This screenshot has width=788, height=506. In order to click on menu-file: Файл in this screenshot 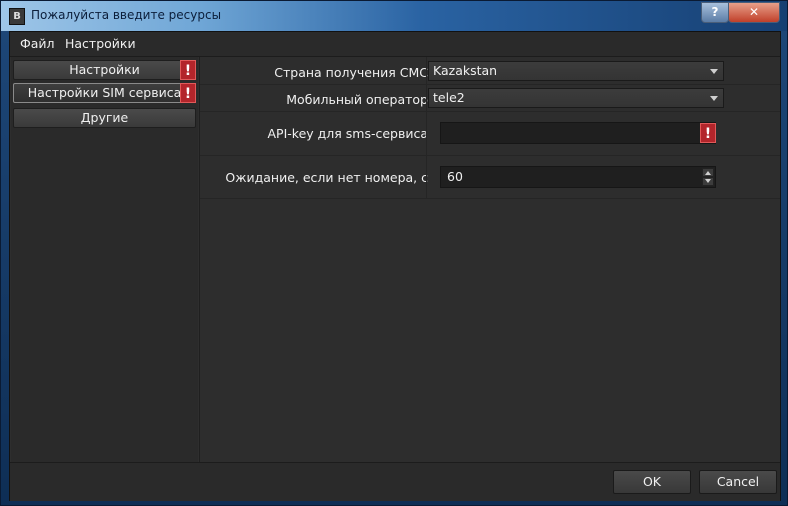, I will do `click(37, 43)`.